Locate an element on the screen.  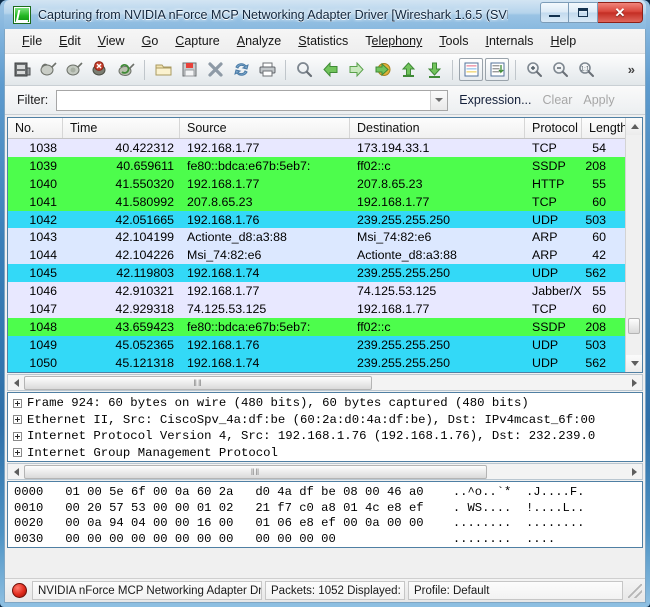
open-file-icon is located at coordinates (163, 70).